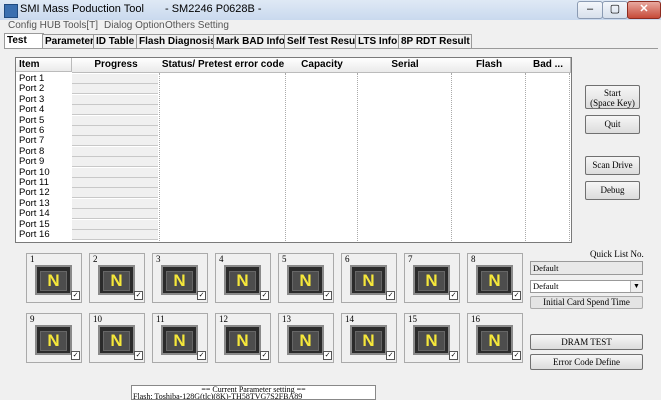 The width and height of the screenshot is (661, 400). Describe the element at coordinates (293, 172) in the screenshot. I see `table-row: Port 10` at that location.